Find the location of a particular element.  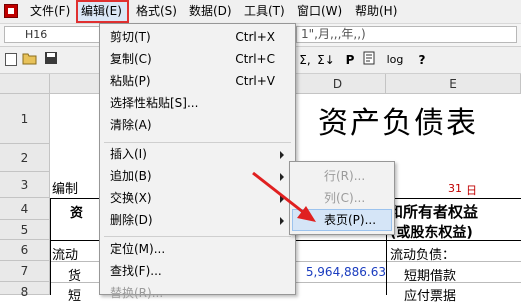

log-icon: log is located at coordinates (395, 60).